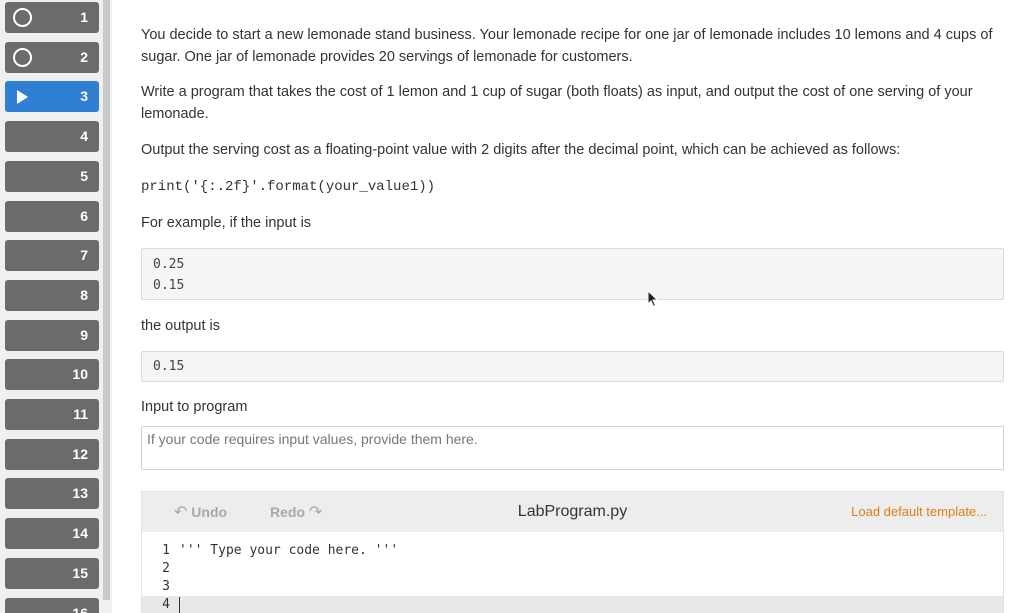 The width and height of the screenshot is (1024, 613). I want to click on sidebar-item-4: 4, so click(52, 137).